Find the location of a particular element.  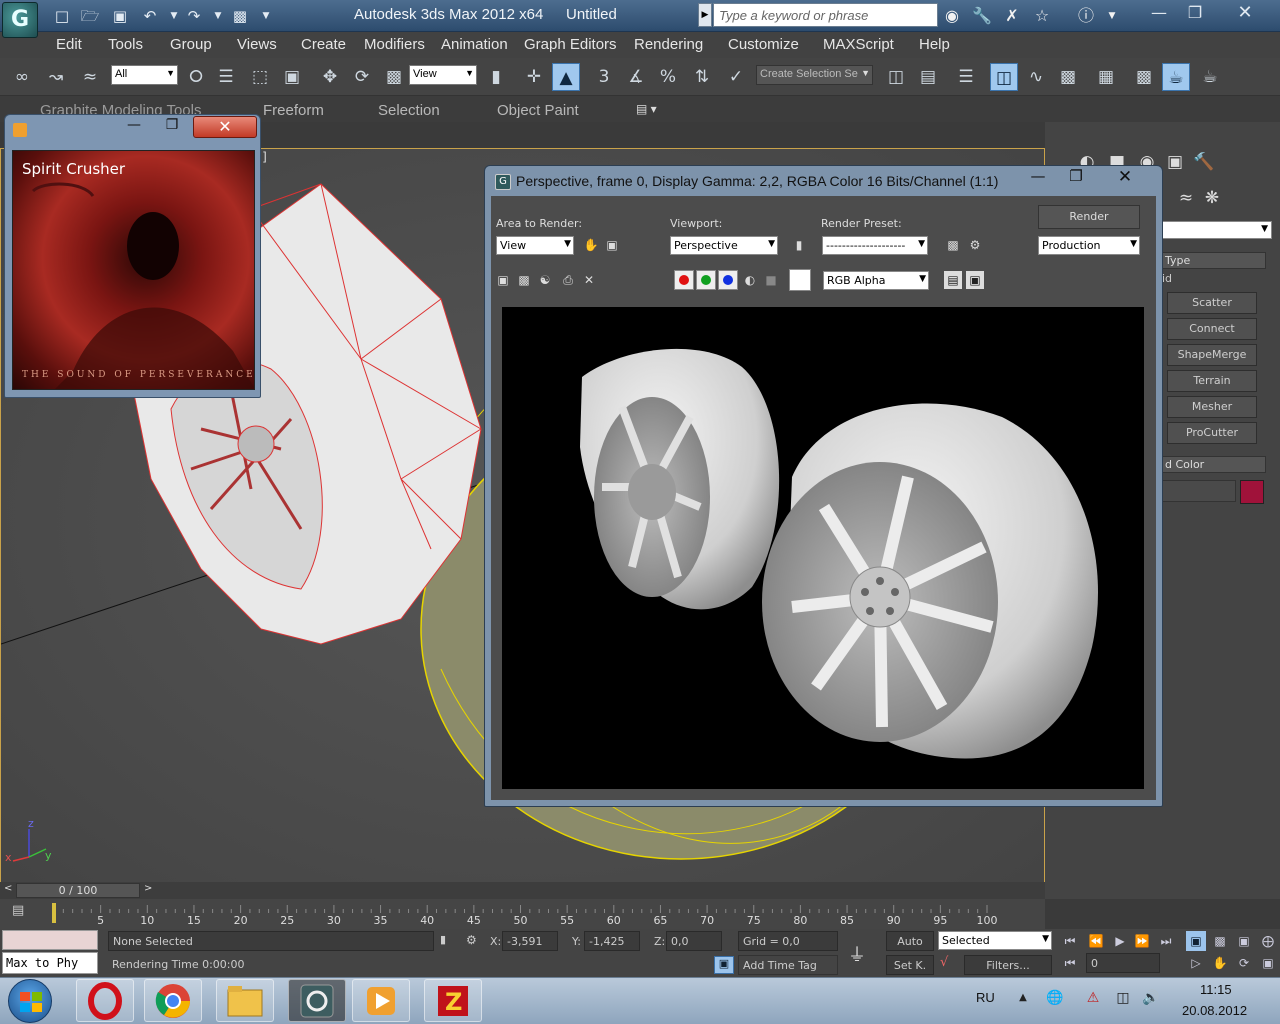

material-editor-icon: ▦ is located at coordinates (1106, 77).